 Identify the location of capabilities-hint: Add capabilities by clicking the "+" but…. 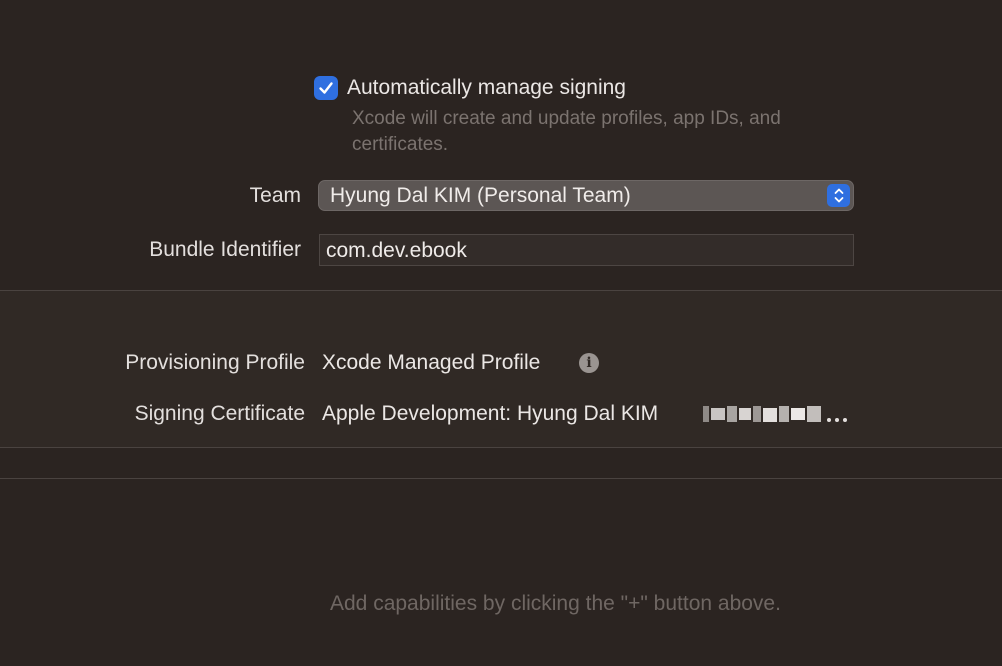
(555, 603).